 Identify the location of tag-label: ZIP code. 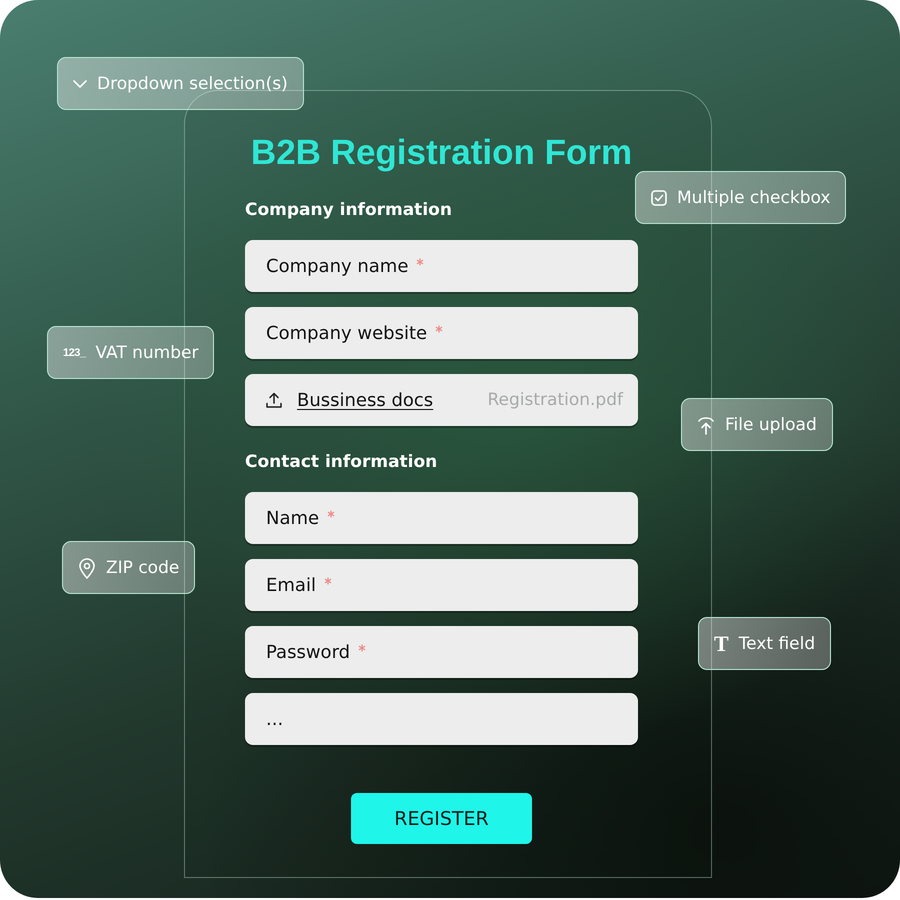
(143, 567).